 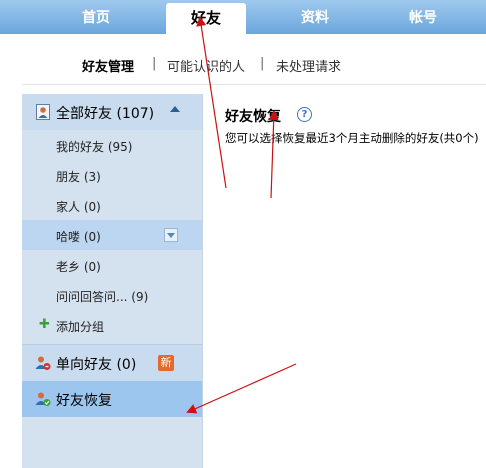 What do you see at coordinates (112, 325) in the screenshot?
I see `add-group-button: ✚ 添加分组` at bounding box center [112, 325].